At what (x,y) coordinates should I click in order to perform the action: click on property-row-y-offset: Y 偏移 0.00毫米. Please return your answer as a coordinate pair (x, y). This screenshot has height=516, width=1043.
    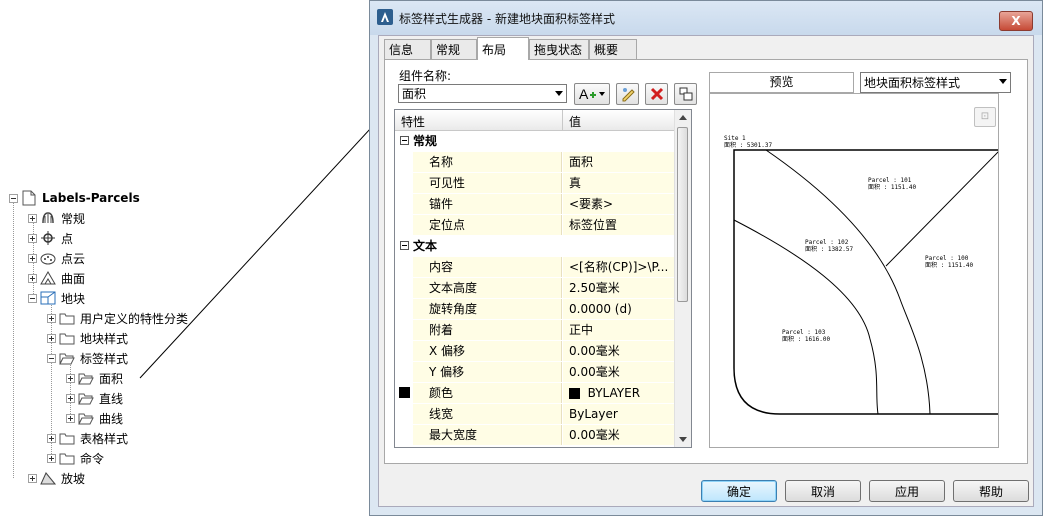
    Looking at the image, I should click on (534, 372).